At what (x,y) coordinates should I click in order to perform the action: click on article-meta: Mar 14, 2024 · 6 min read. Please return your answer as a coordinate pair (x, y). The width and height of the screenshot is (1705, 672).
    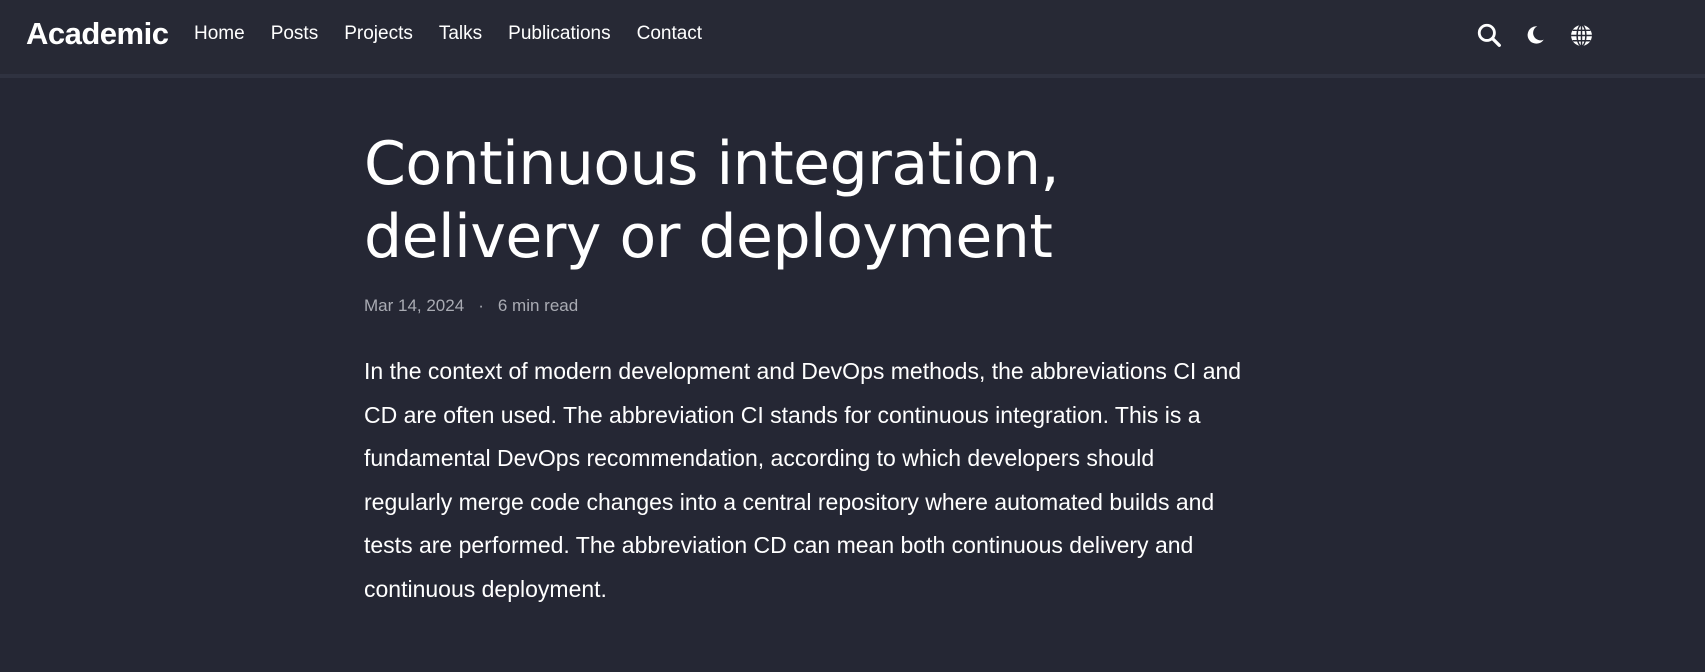
    Looking at the image, I should click on (804, 306).